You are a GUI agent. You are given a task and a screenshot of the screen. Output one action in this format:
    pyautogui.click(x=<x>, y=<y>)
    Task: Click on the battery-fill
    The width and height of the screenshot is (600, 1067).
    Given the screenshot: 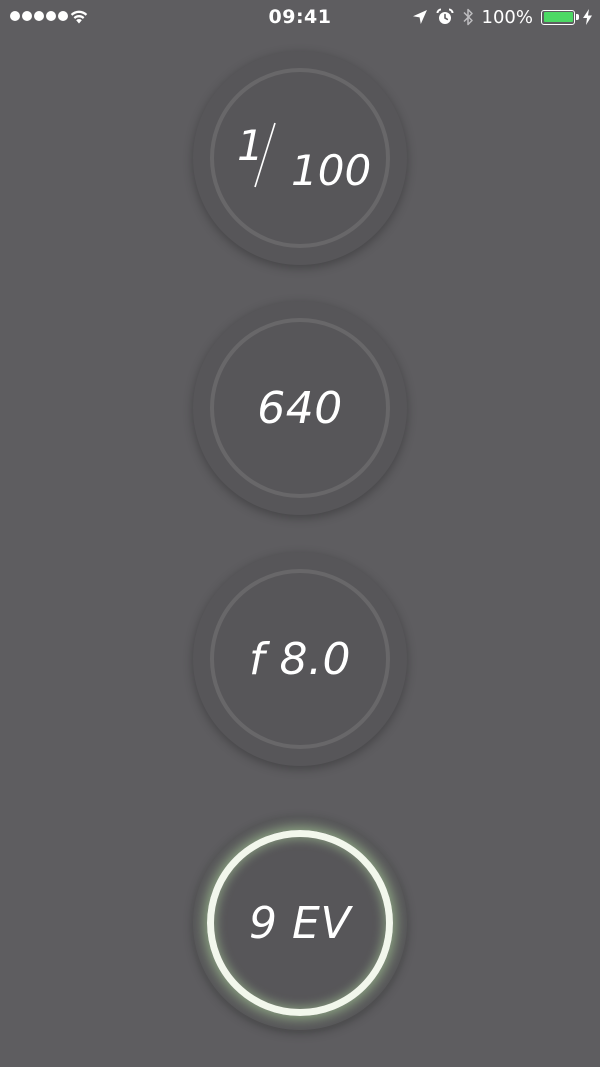 What is the action you would take?
    pyautogui.click(x=558, y=17)
    